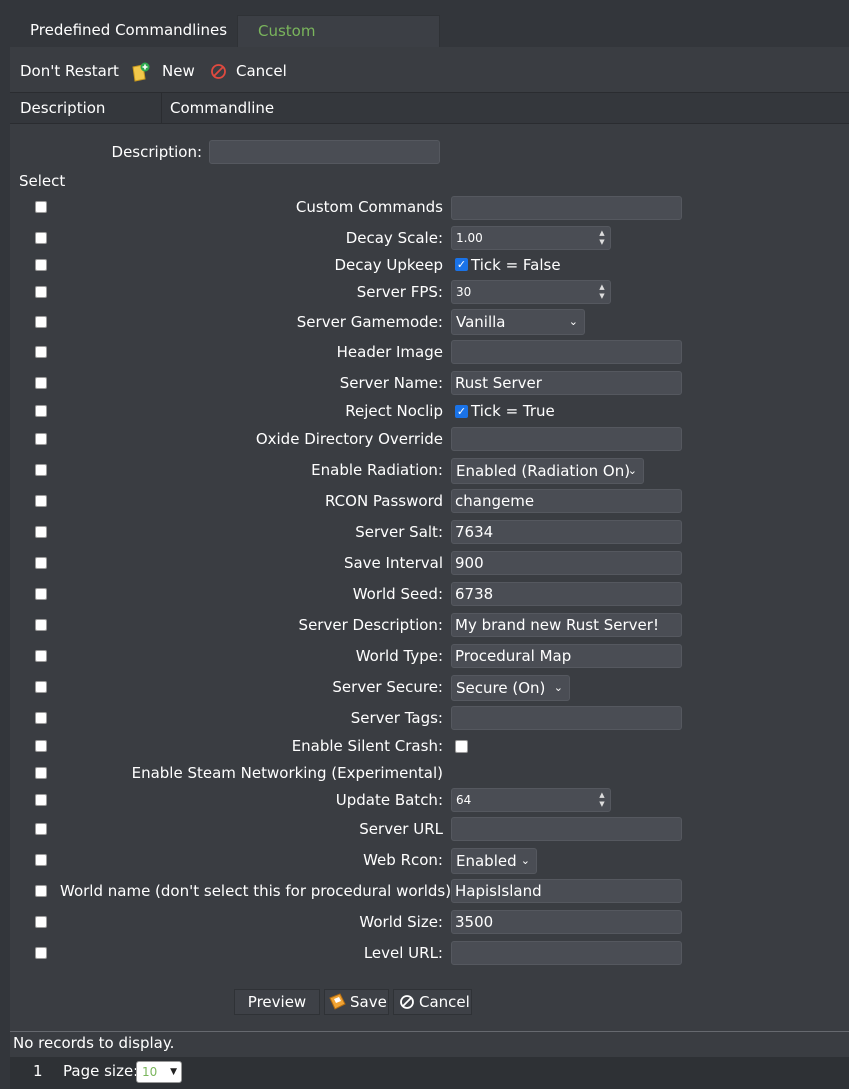  I want to click on update-batch-input: 64 ▲ ▼, so click(531, 800).